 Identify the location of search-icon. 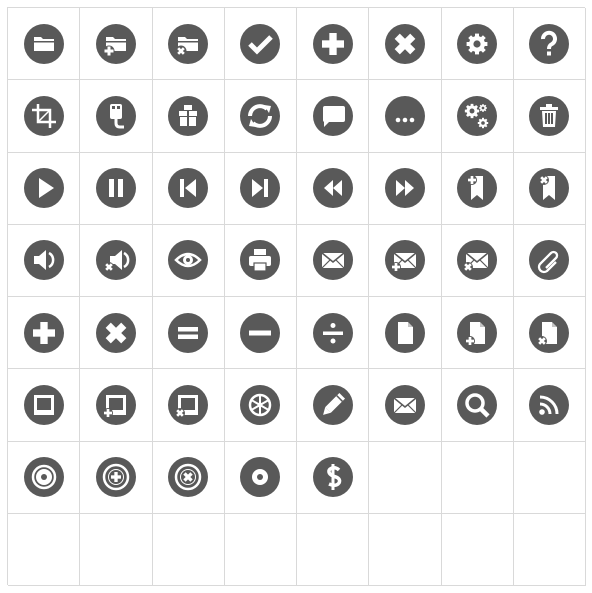
(477, 404).